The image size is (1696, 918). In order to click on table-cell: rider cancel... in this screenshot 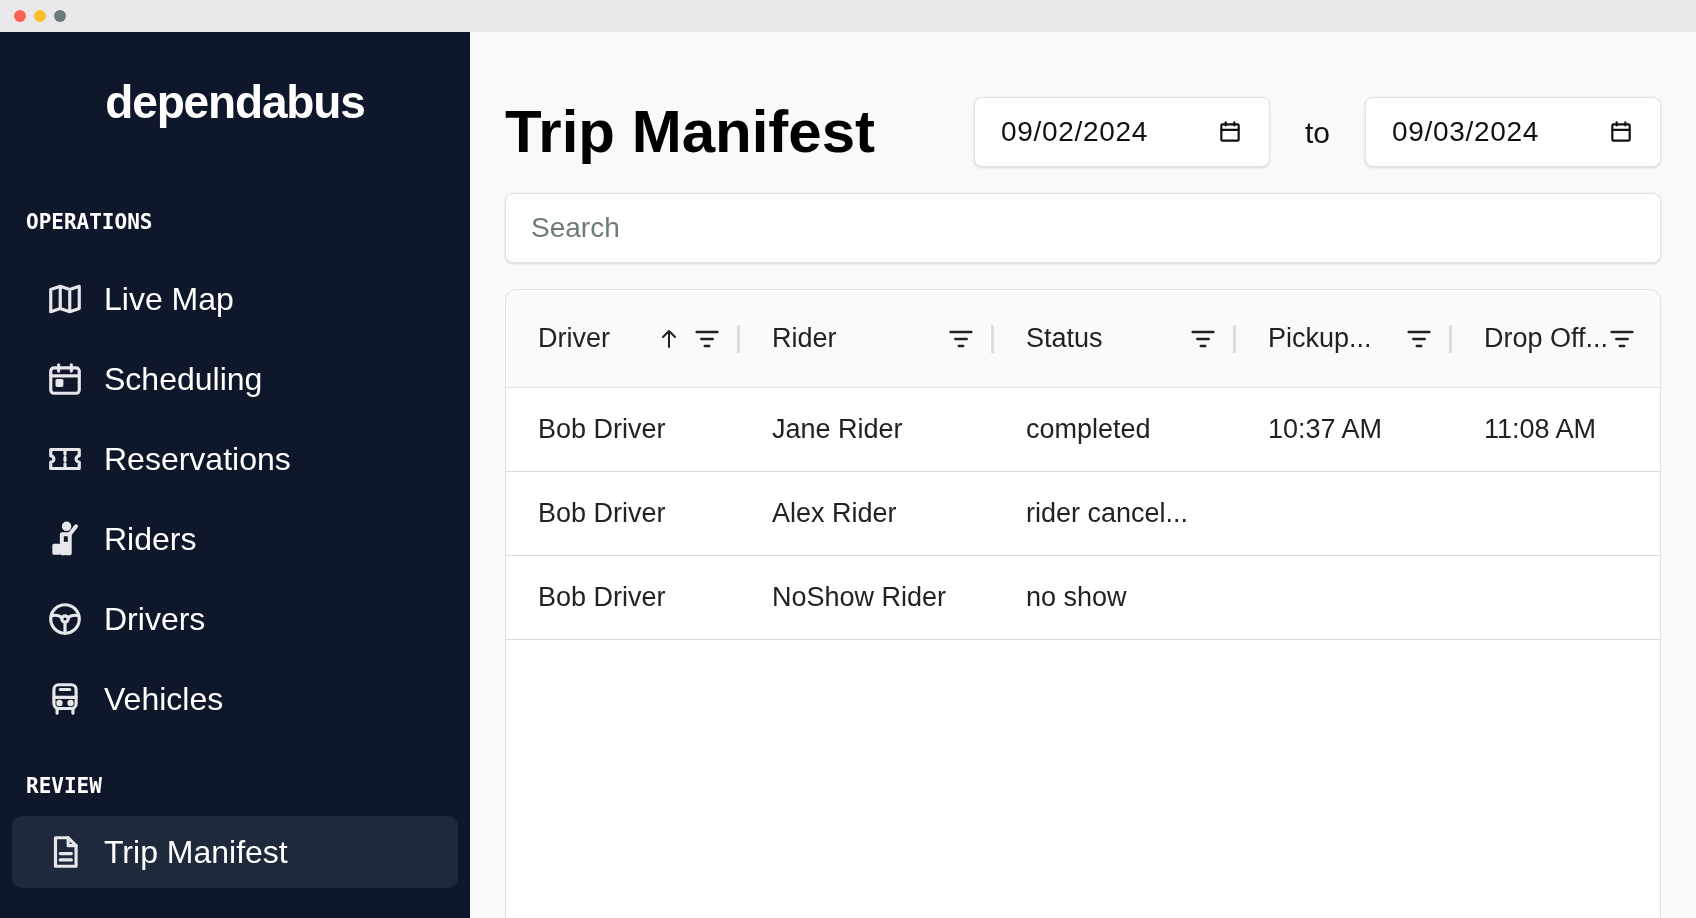, I will do `click(1107, 513)`.